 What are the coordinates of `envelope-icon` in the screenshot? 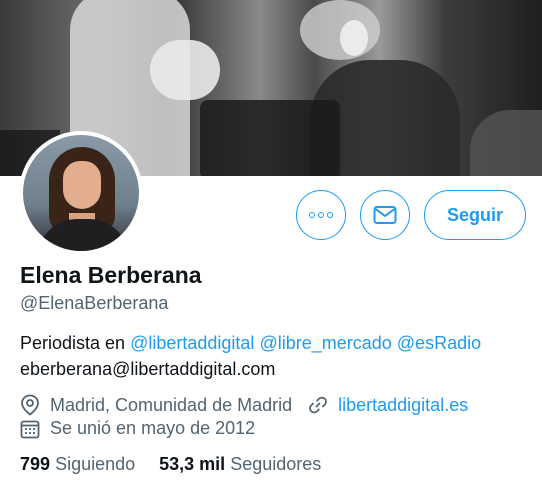 It's located at (385, 215).